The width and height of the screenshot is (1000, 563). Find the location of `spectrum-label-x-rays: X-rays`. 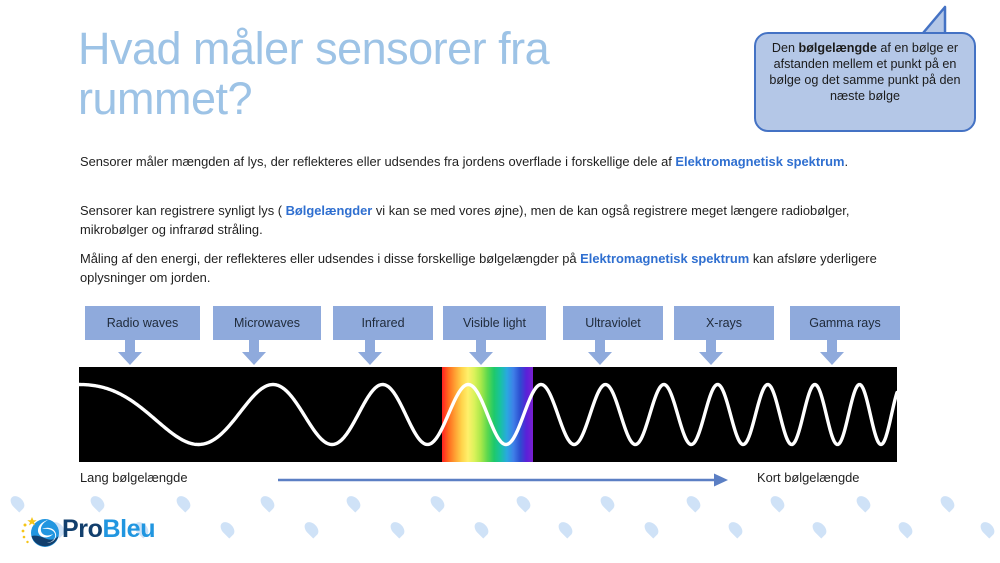

spectrum-label-x-rays: X-rays is located at coordinates (724, 323).